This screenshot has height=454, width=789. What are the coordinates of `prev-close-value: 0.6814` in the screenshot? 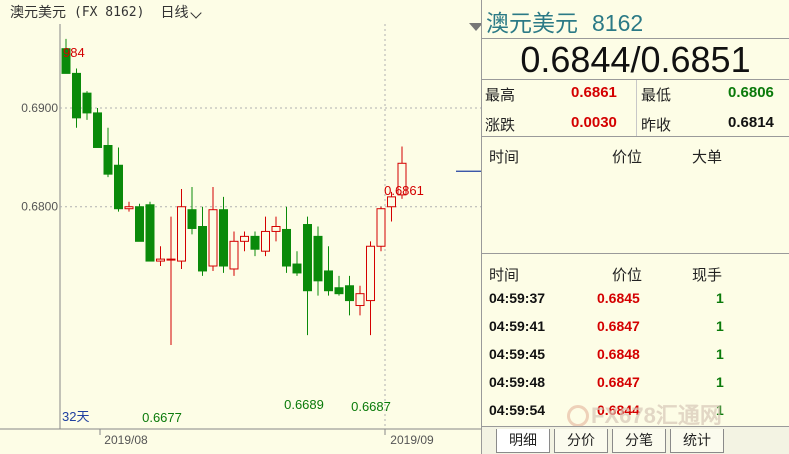 It's located at (751, 122).